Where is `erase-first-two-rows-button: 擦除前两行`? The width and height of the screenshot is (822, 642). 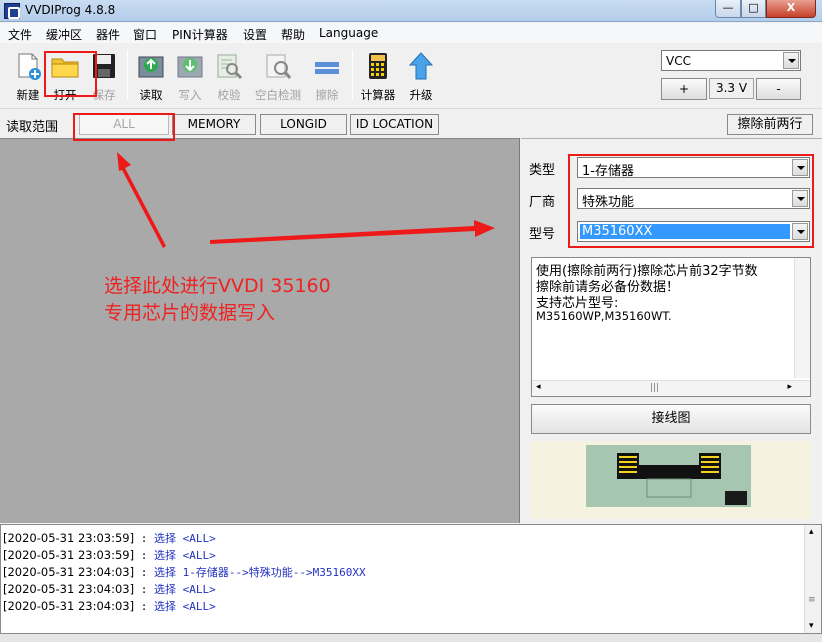 erase-first-two-rows-button: 擦除前两行 is located at coordinates (770, 124).